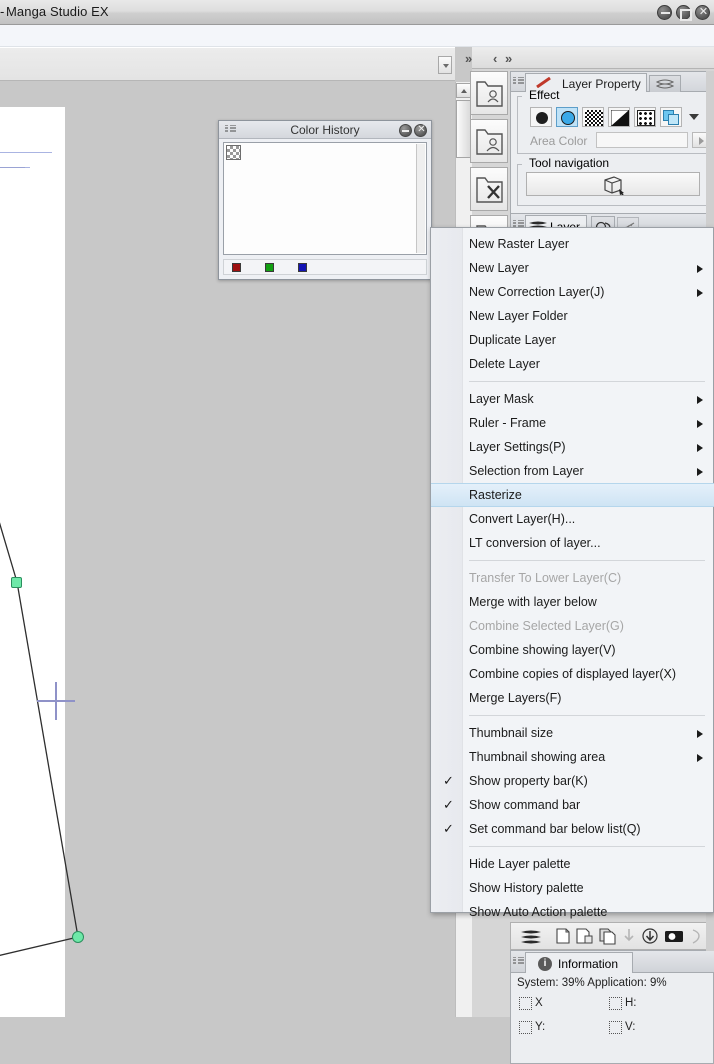 This screenshot has width=714, height=1064. What do you see at coordinates (357, 36) in the screenshot?
I see `command-bar` at bounding box center [357, 36].